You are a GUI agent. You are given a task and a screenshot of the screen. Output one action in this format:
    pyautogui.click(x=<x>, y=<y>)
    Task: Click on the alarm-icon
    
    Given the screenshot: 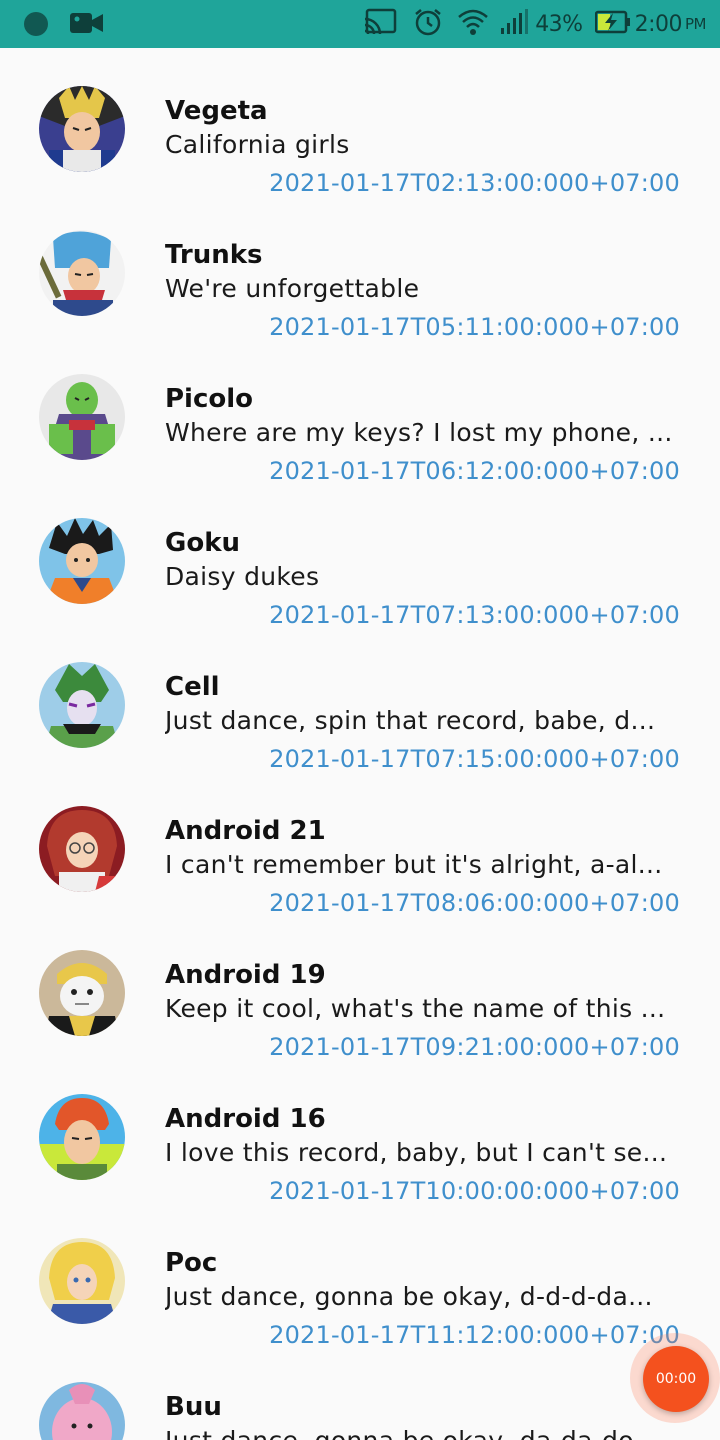 What is the action you would take?
    pyautogui.click(x=428, y=24)
    